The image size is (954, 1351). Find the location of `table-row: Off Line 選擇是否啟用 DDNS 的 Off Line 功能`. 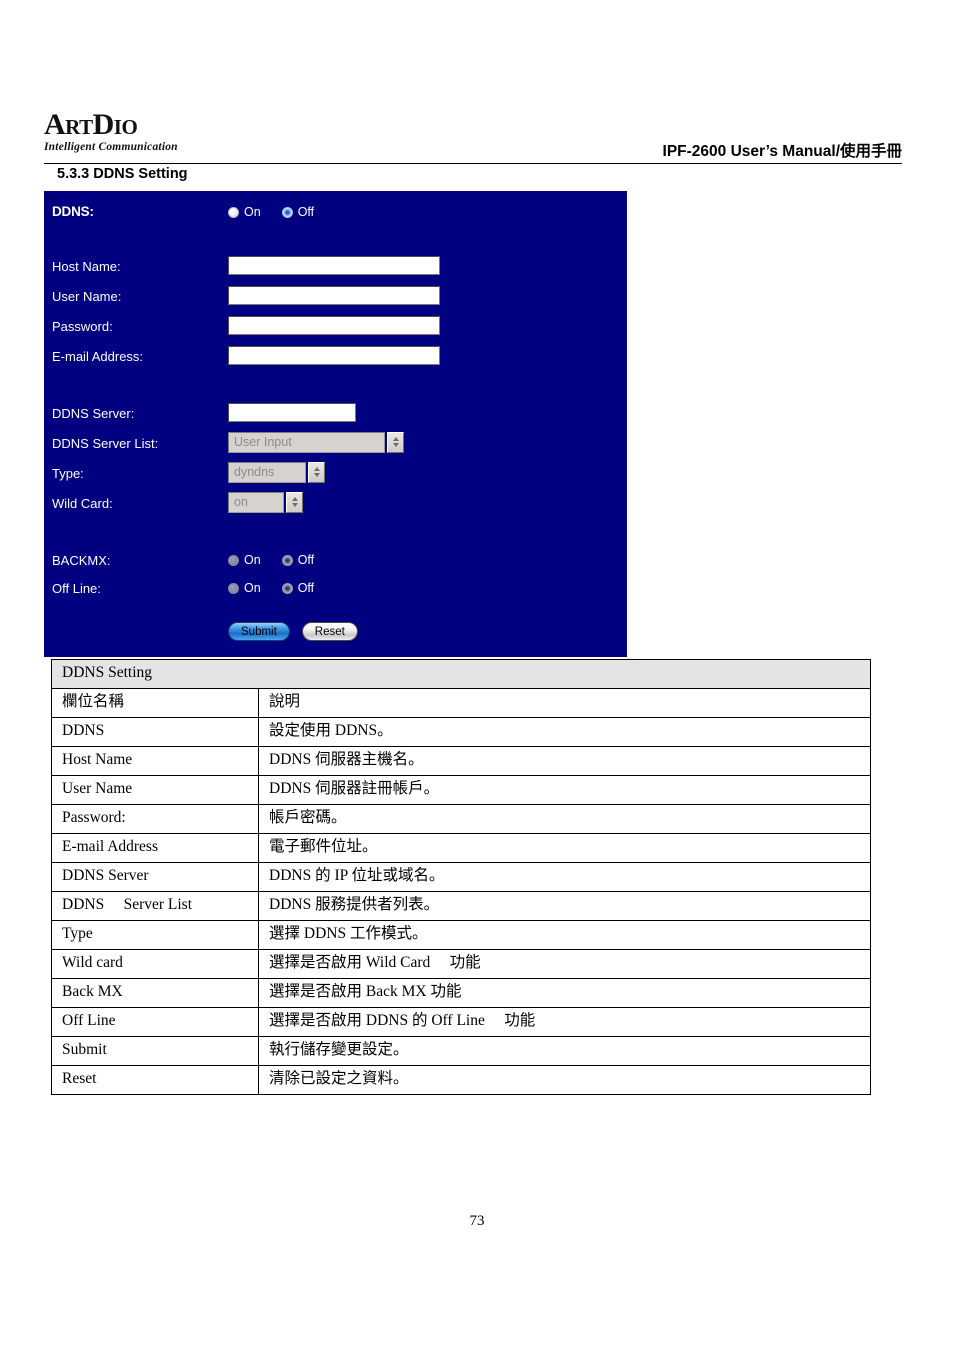

table-row: Off Line 選擇是否啟用 DDNS 的 Off Line 功能 is located at coordinates (461, 1022).